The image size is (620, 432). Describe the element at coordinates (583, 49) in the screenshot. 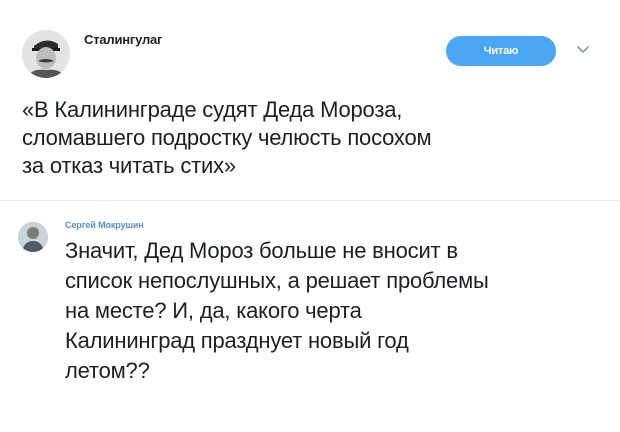

I see `chevron-down-icon` at that location.